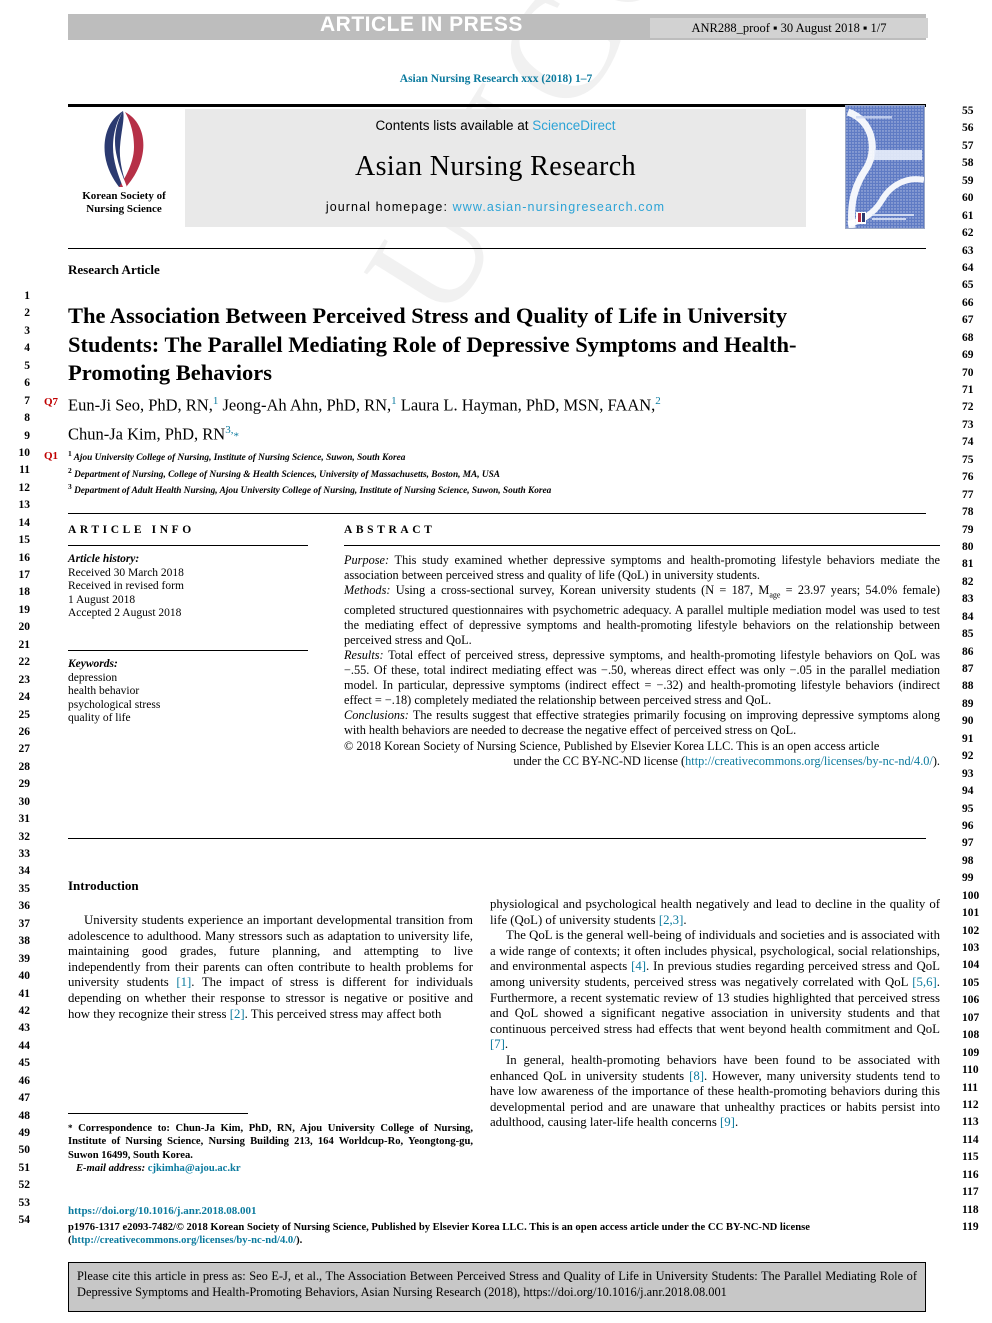  What do you see at coordinates (194, 1168) in the screenshot?
I see `email-link: cjkimha@ajou.ac.kr` at bounding box center [194, 1168].